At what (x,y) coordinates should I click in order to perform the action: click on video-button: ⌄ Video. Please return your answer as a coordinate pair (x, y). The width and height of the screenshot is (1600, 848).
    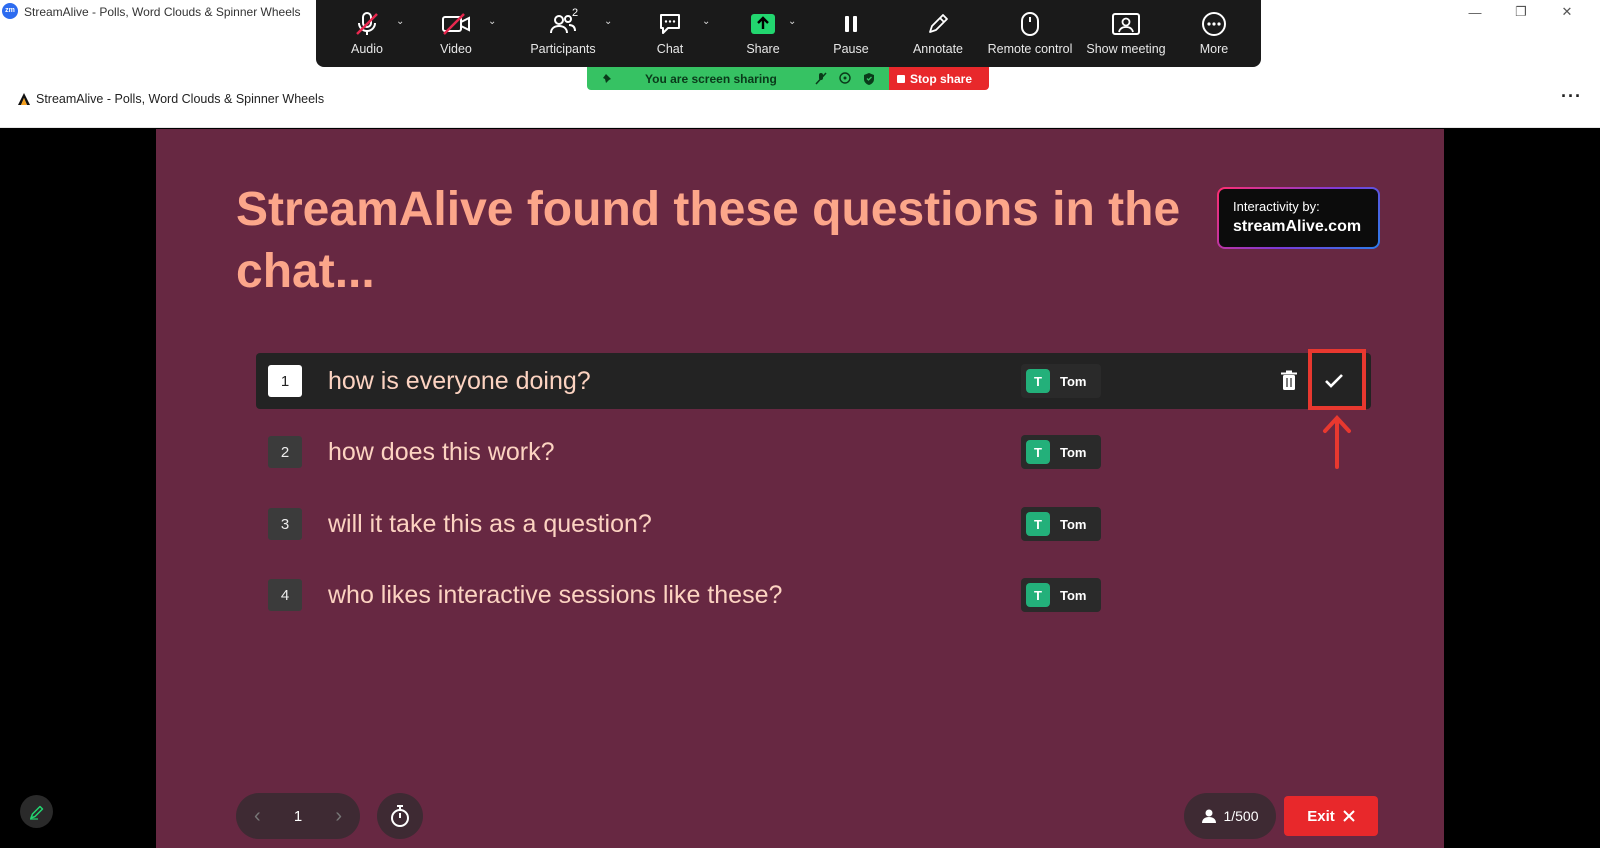
    Looking at the image, I should click on (456, 33).